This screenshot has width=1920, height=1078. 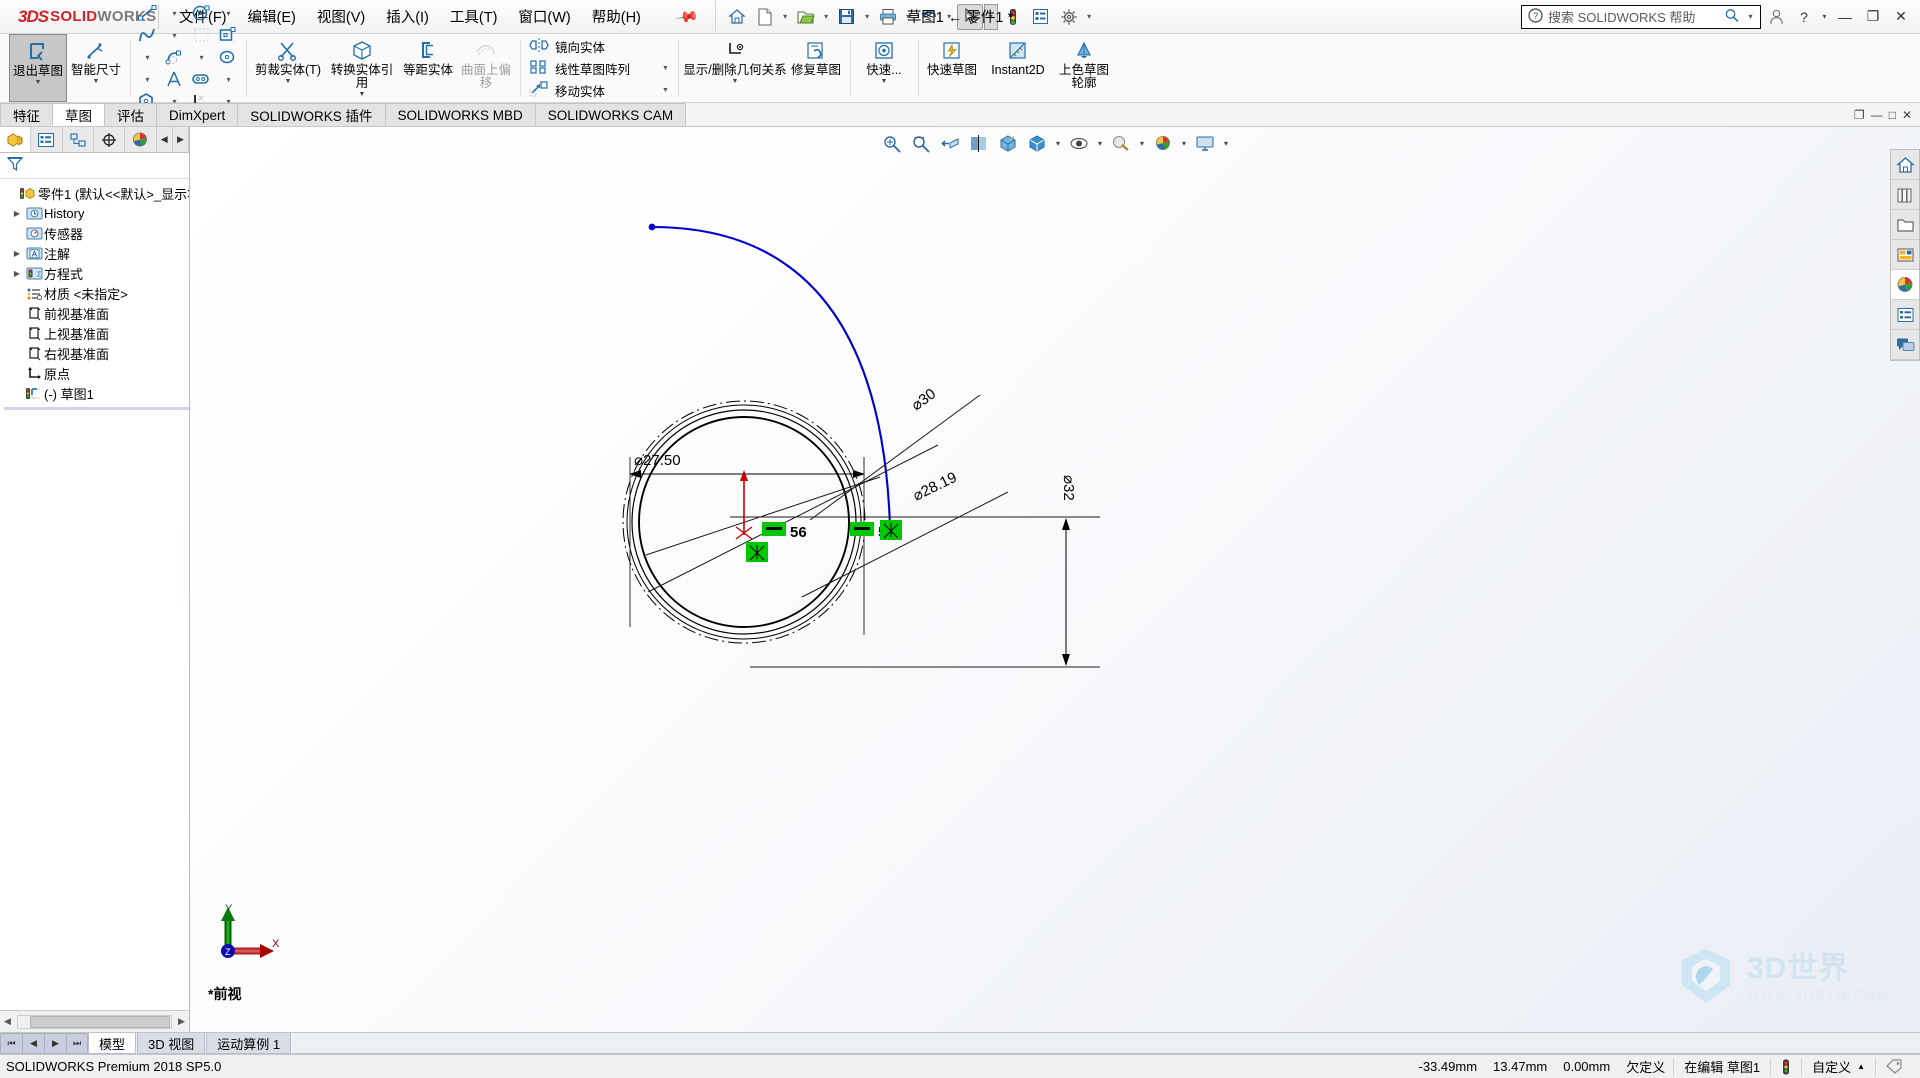 What do you see at coordinates (1089, 16) in the screenshot?
I see `options-dropdown-caret: ▾` at bounding box center [1089, 16].